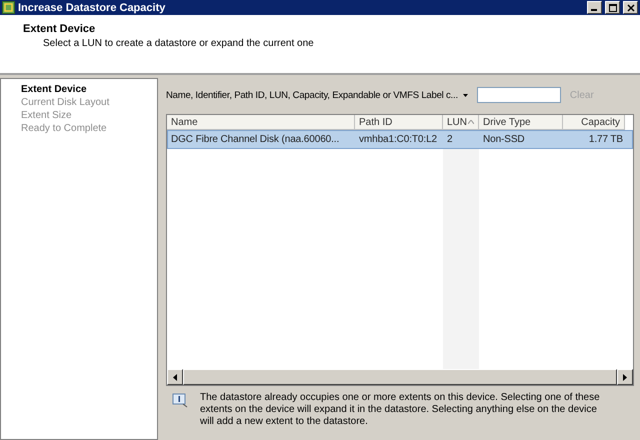 This screenshot has height=440, width=640. I want to click on step-item: Current Disk Layout, so click(65, 102).